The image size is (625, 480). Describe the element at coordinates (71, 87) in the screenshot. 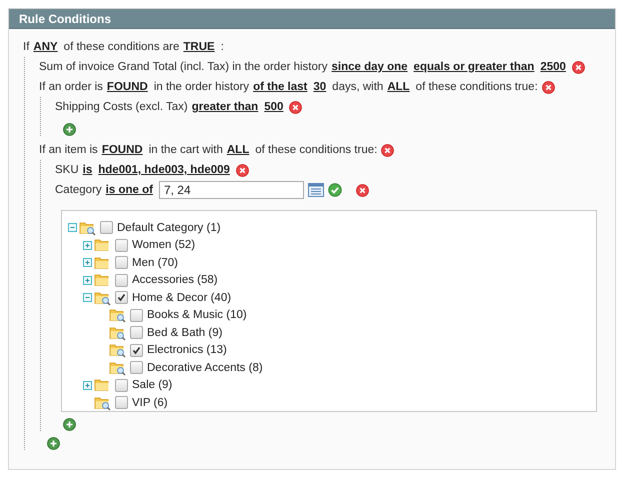

I see `condition-text: If an order is` at that location.